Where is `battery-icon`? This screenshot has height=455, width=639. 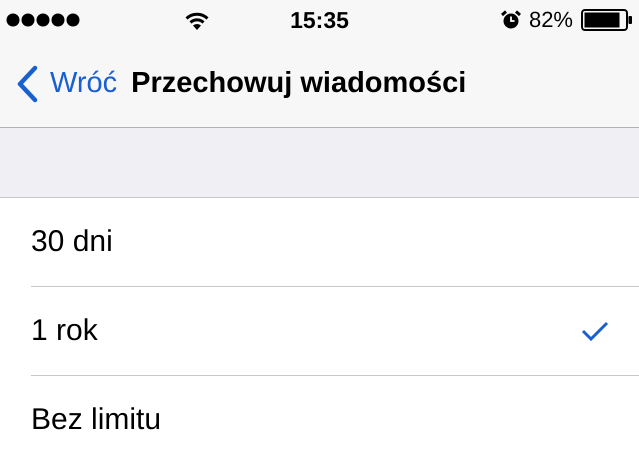
battery-icon is located at coordinates (607, 20).